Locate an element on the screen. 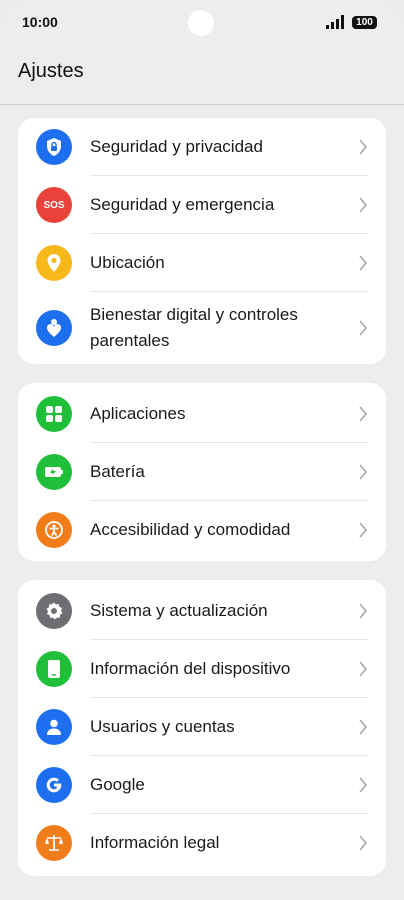 This screenshot has height=900, width=404. sos-icon-text: SOS is located at coordinates (54, 205).